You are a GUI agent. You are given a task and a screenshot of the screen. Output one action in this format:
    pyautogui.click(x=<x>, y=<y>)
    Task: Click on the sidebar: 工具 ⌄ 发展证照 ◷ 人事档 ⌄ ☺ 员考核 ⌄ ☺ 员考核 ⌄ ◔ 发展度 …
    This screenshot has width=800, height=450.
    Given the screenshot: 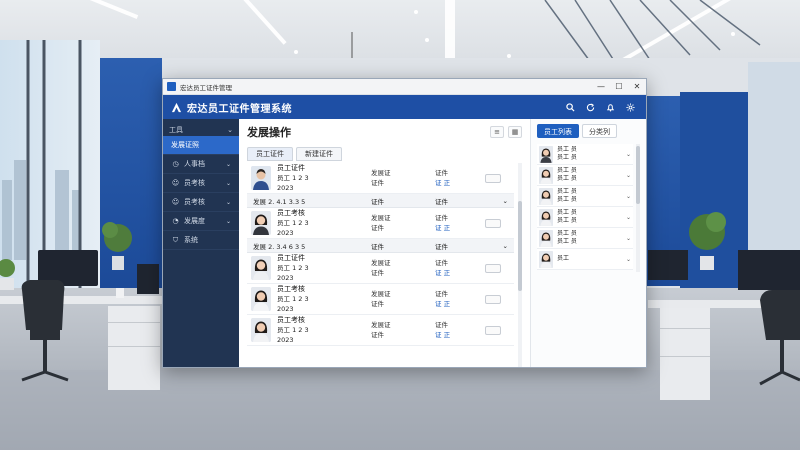 What is the action you would take?
    pyautogui.click(x=201, y=243)
    